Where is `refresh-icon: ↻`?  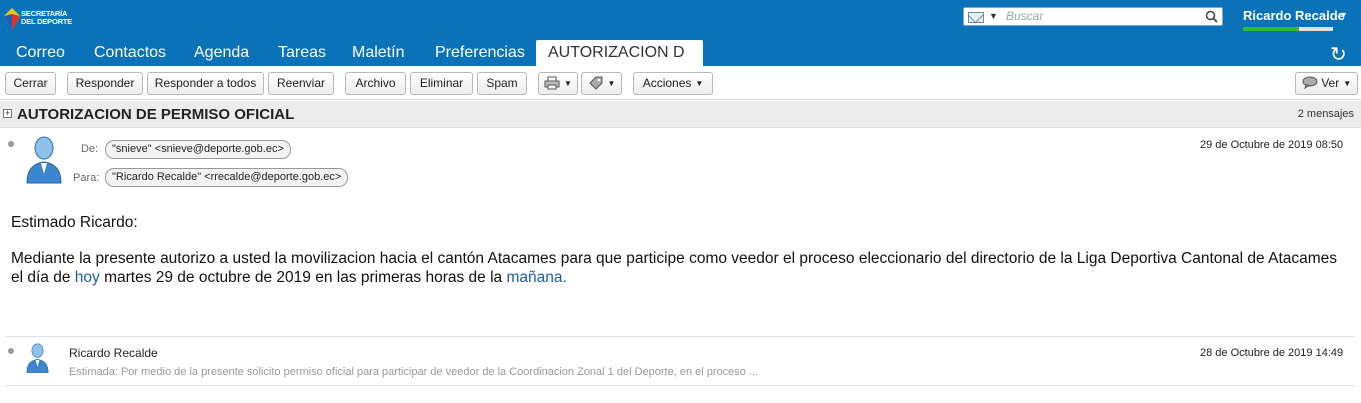 refresh-icon: ↻ is located at coordinates (1338, 54).